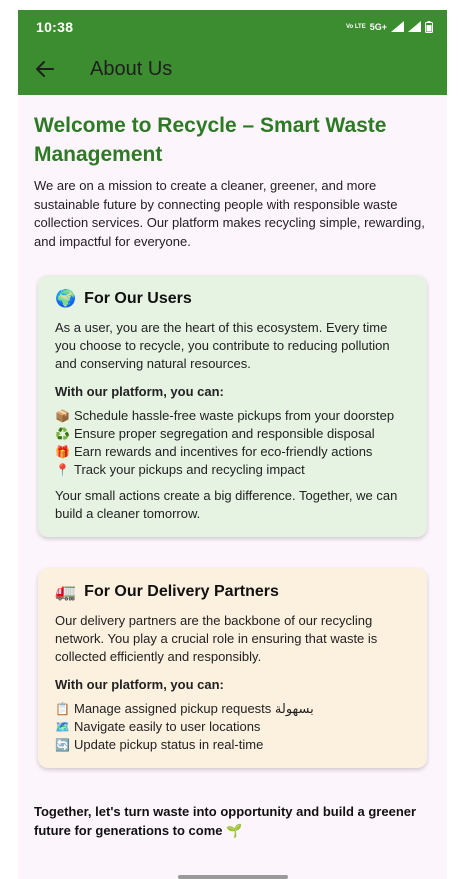 This screenshot has width=461, height=879. Describe the element at coordinates (167, 726) in the screenshot. I see `list-item-text: Navigate easily to user locations` at that location.